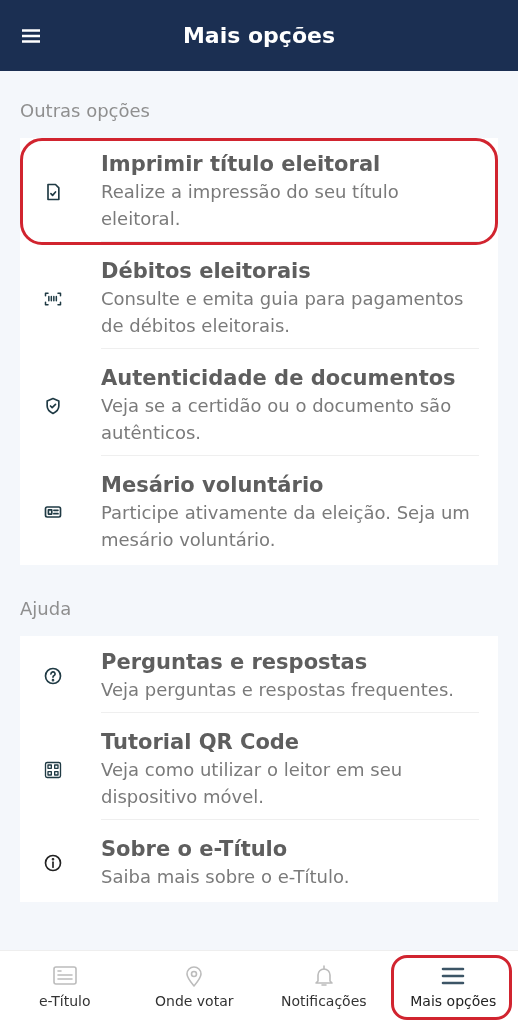 The width and height of the screenshot is (518, 1024). I want to click on option-description: Saiba mais sobre o e-Título., so click(226, 877).